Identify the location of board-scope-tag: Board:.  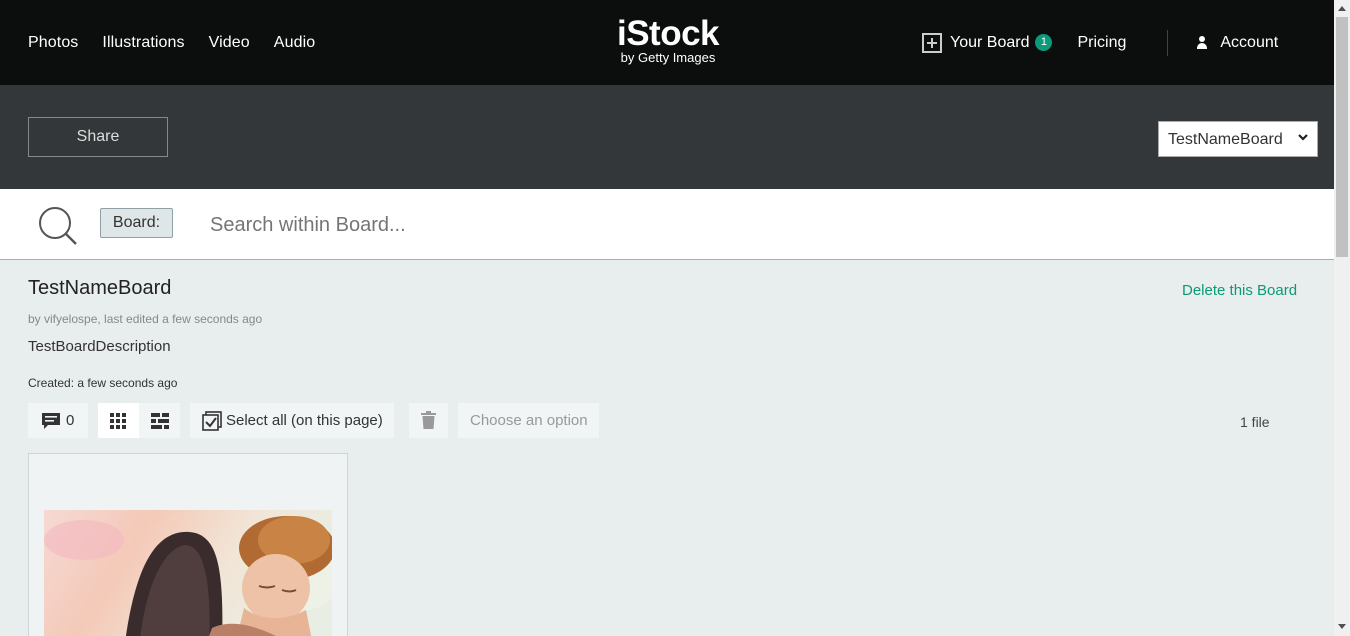
(136, 223).